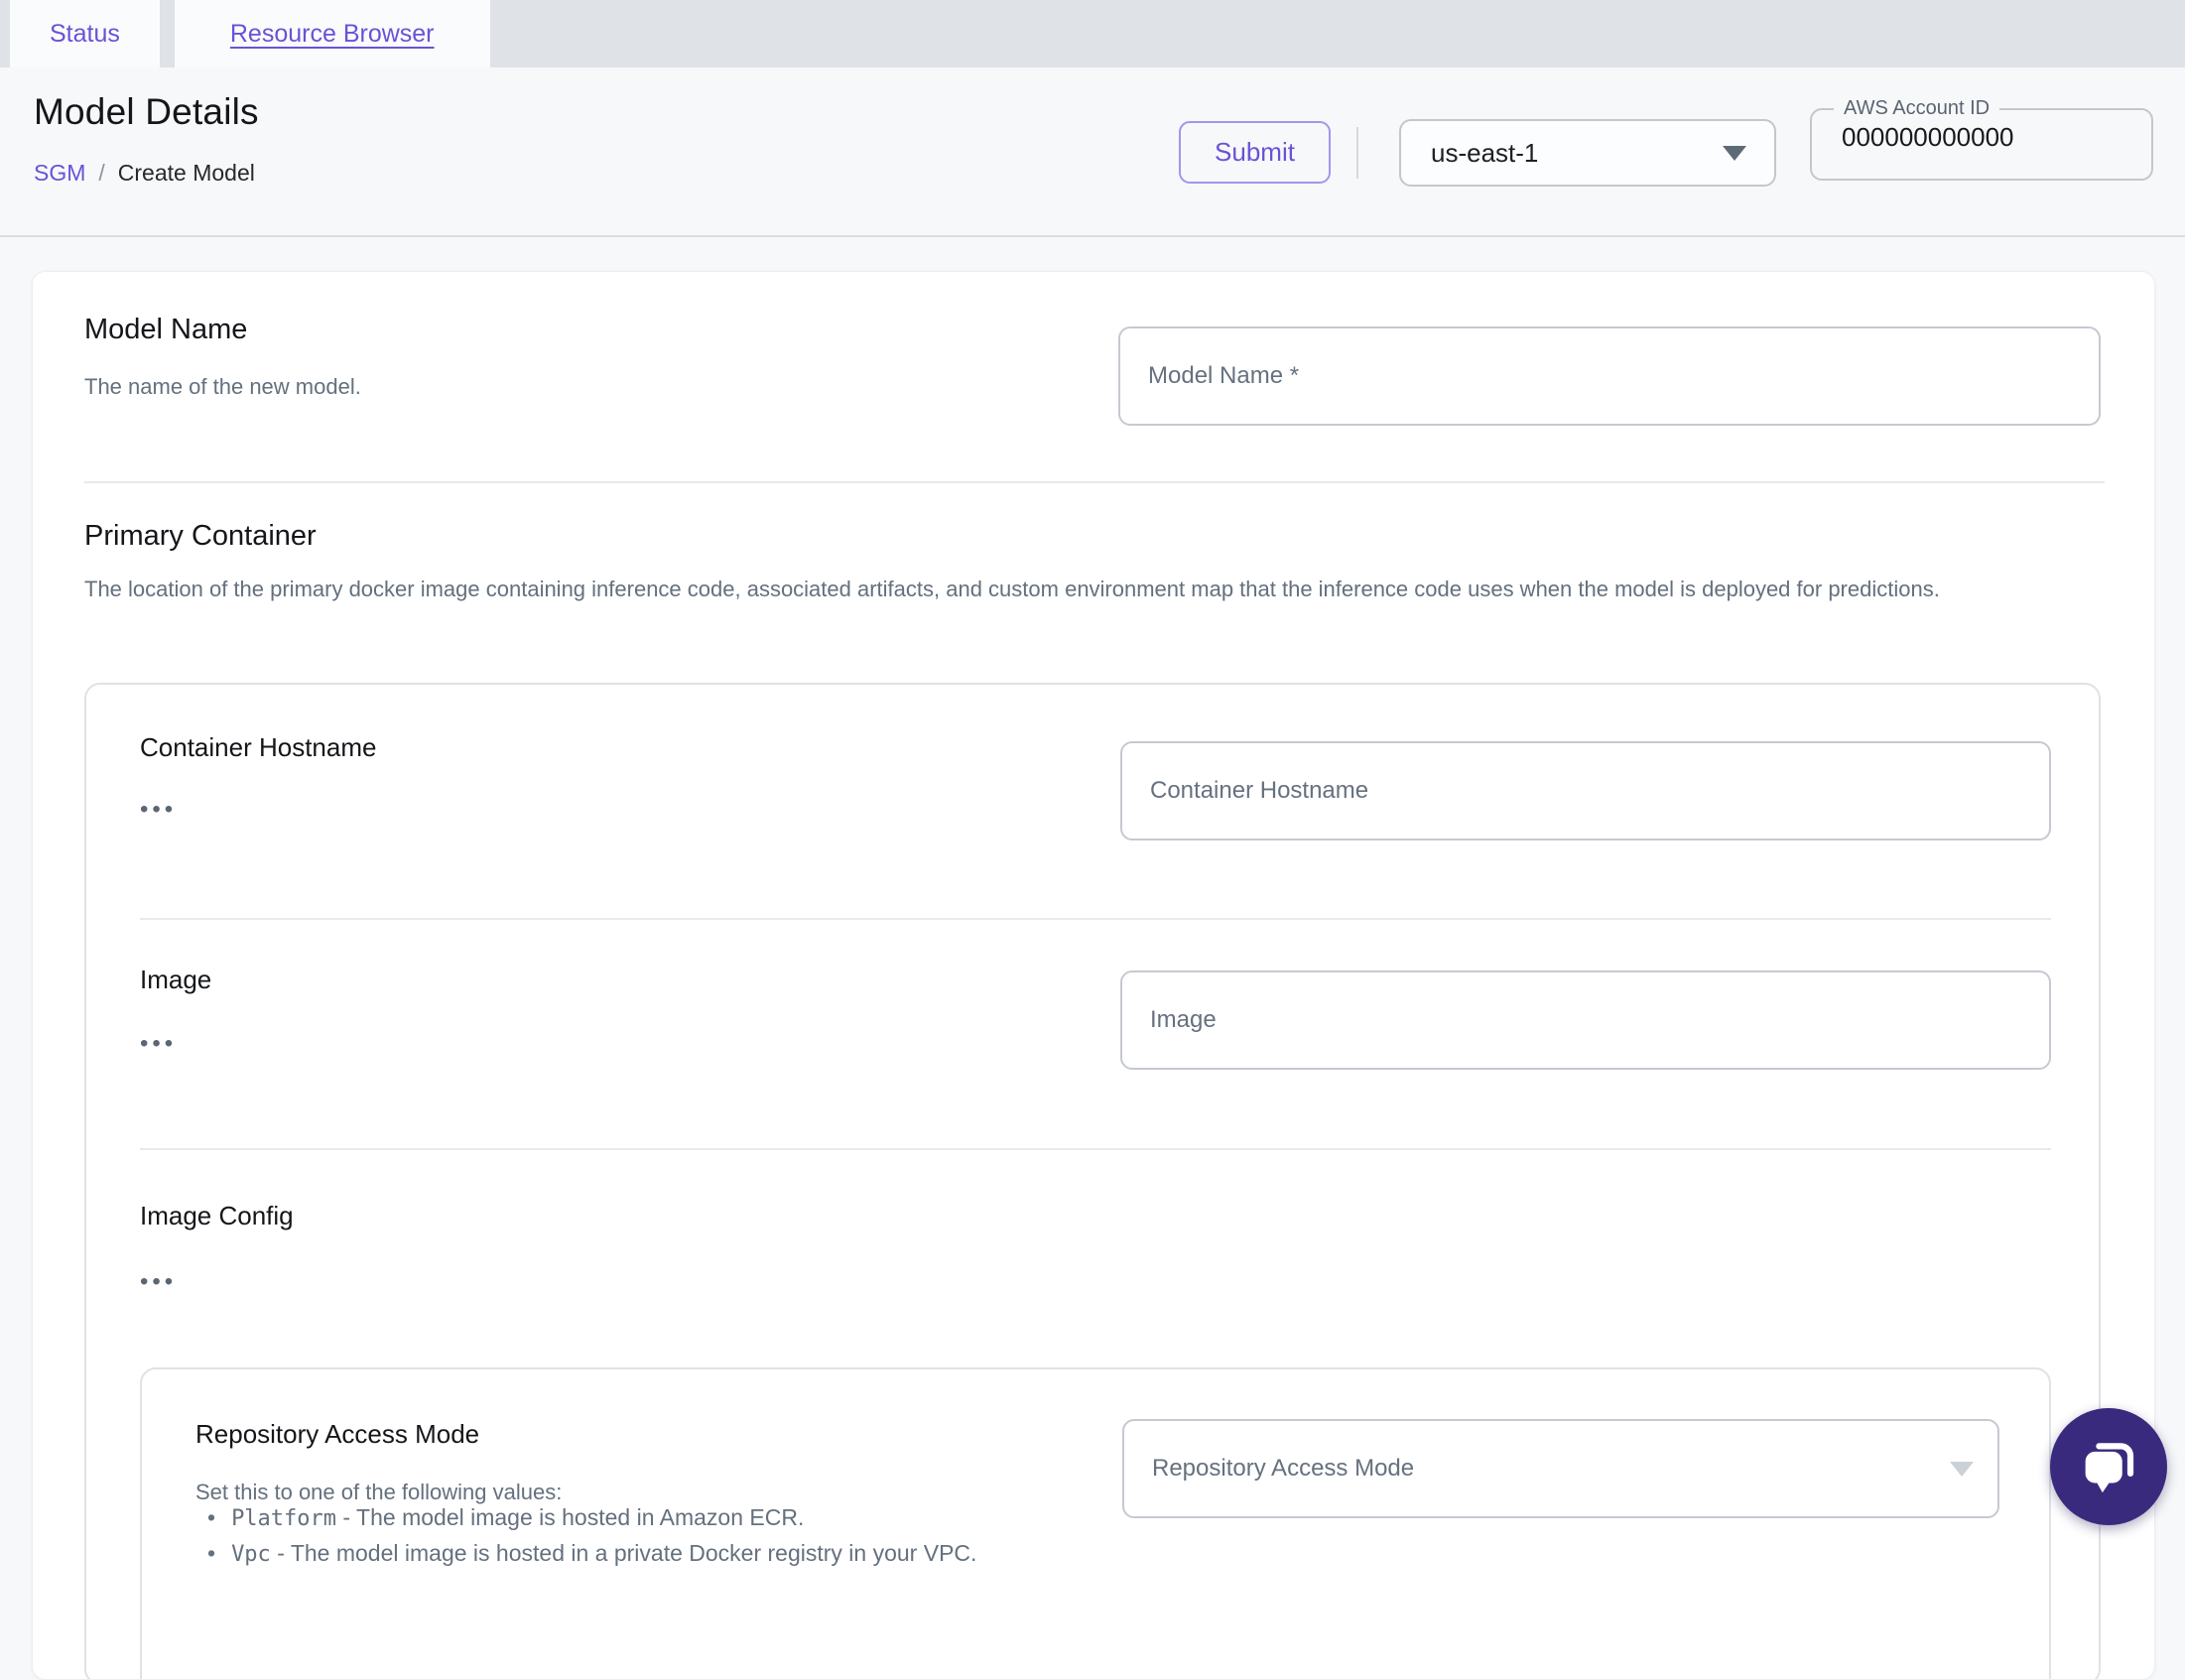  I want to click on chat-widget-button, so click(2108, 1466).